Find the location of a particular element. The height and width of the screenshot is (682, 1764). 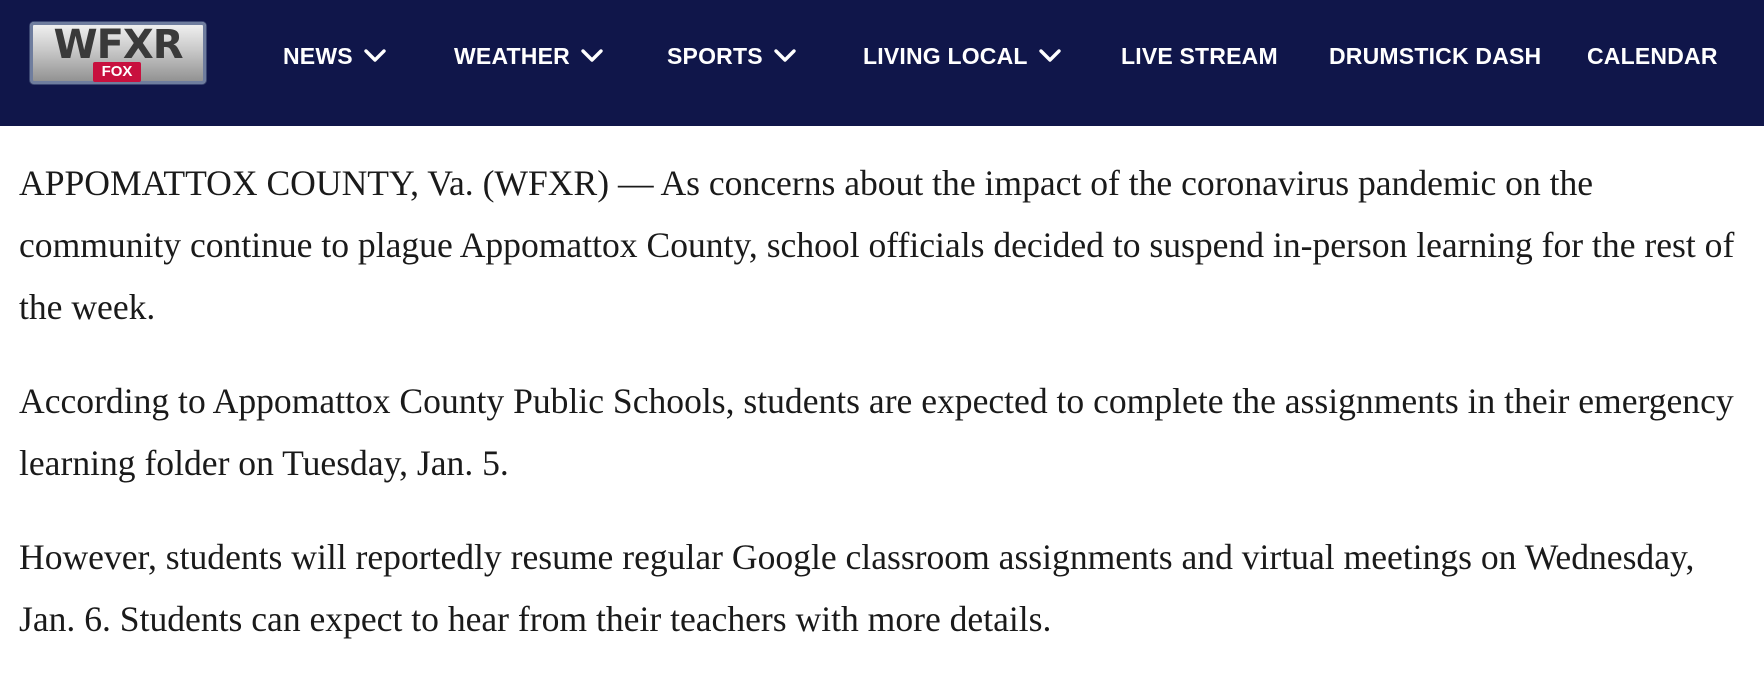

nav-item-calendar: CALENDAR is located at coordinates (1652, 56).